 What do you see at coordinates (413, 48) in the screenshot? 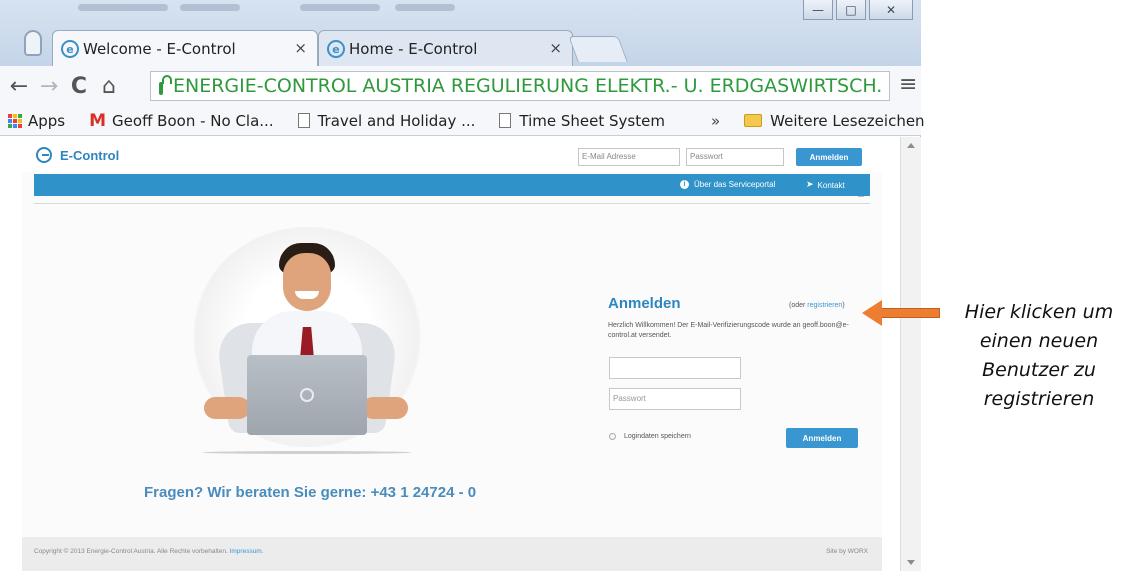
I see `tab-title: Home - E-Control` at bounding box center [413, 48].